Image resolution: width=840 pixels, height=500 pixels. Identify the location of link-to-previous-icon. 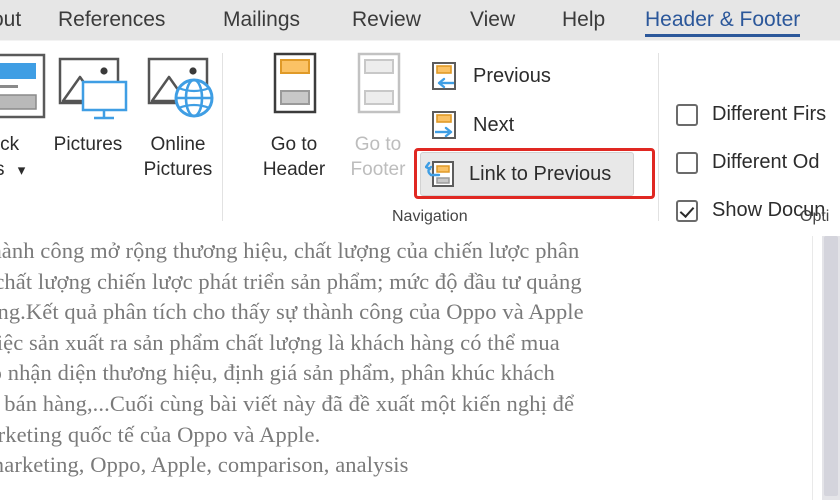
(439, 174).